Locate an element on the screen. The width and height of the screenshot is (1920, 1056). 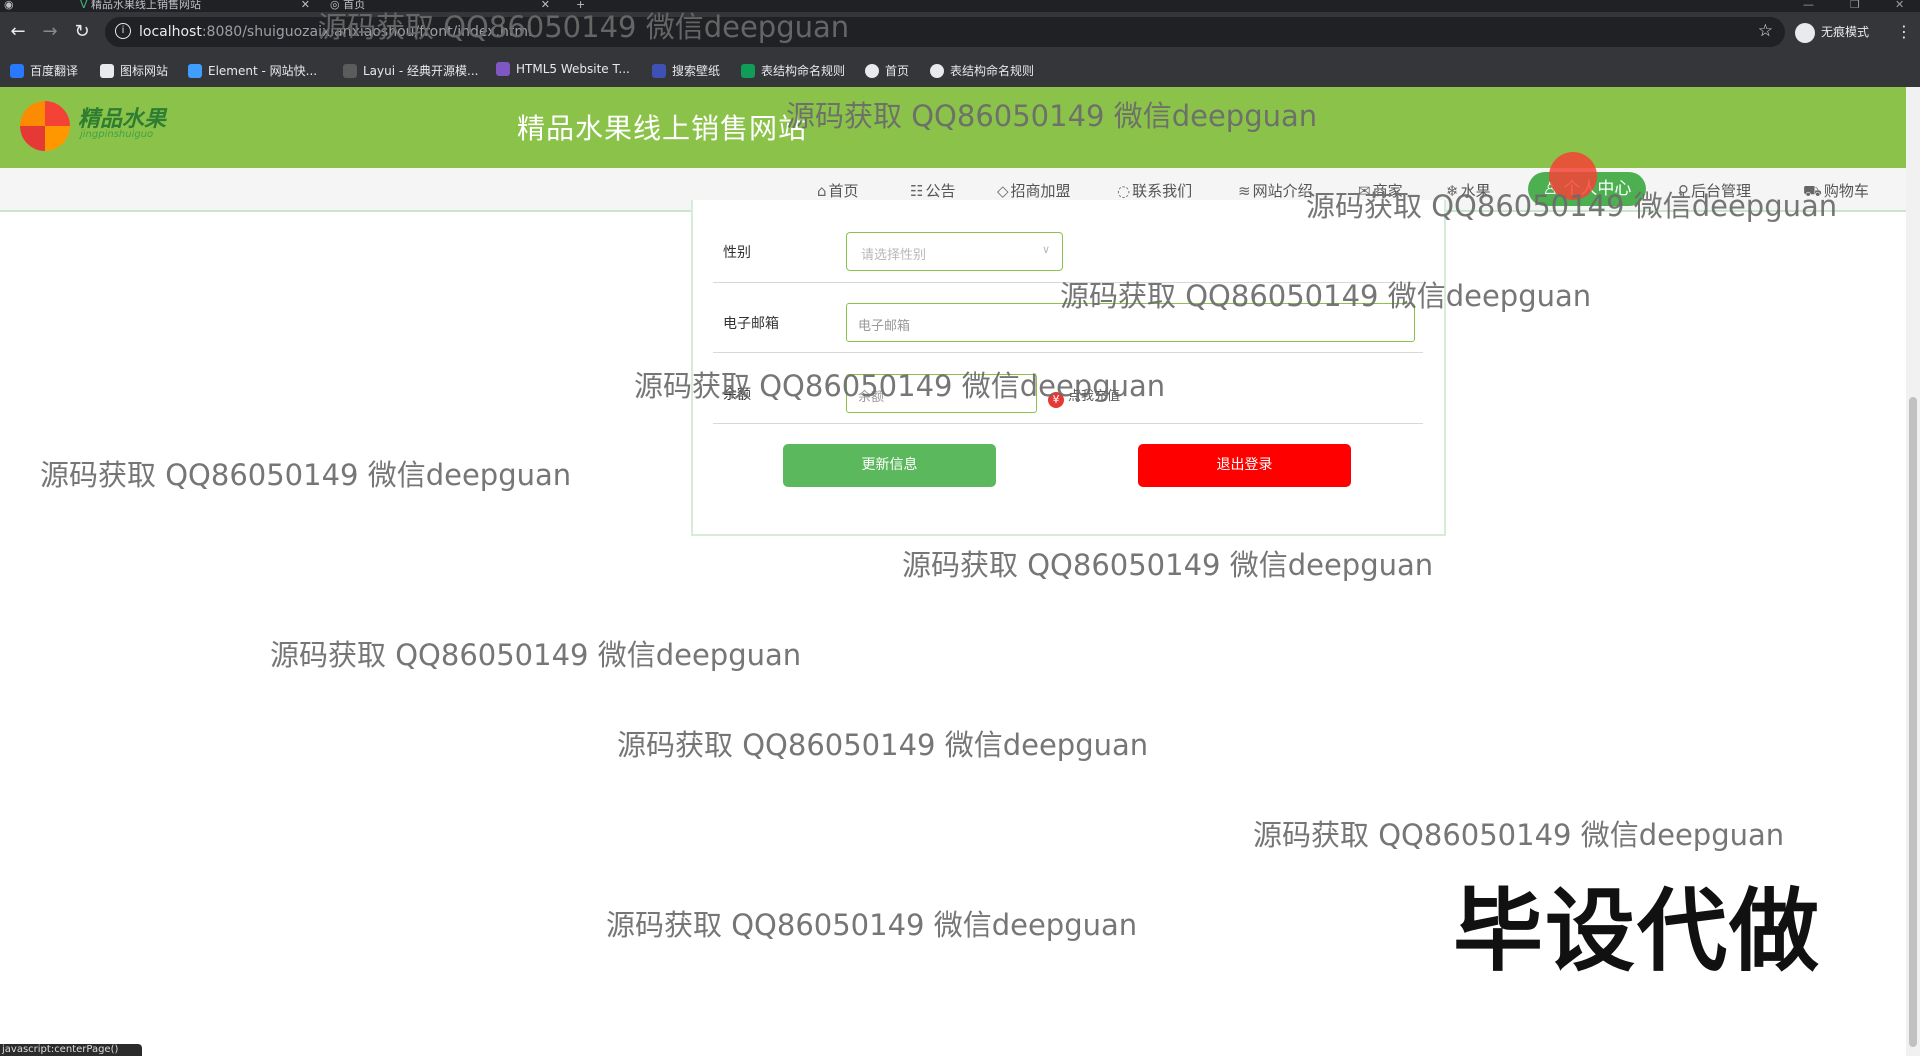
site-title: 精品水果线上销售网站 is located at coordinates (662, 128).